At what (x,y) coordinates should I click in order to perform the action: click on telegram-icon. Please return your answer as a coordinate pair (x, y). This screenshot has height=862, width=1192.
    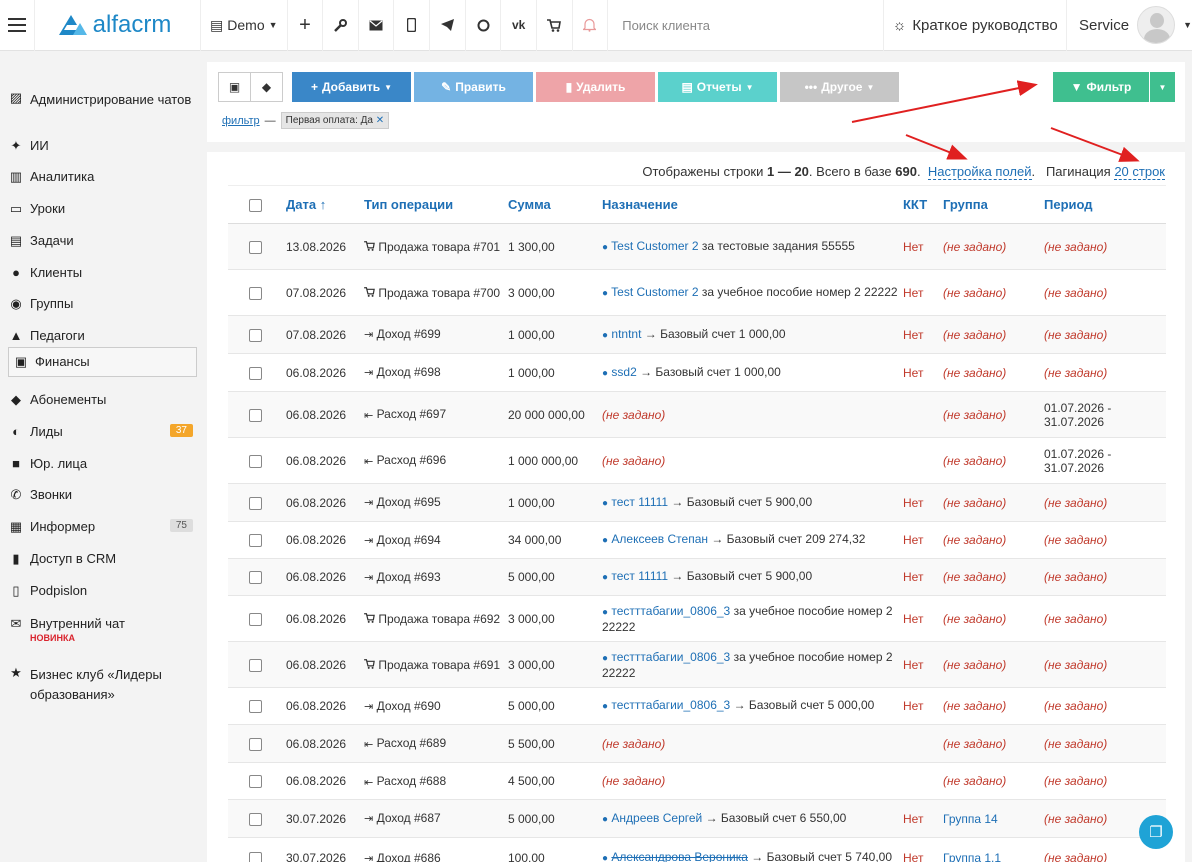
    Looking at the image, I should click on (448, 25).